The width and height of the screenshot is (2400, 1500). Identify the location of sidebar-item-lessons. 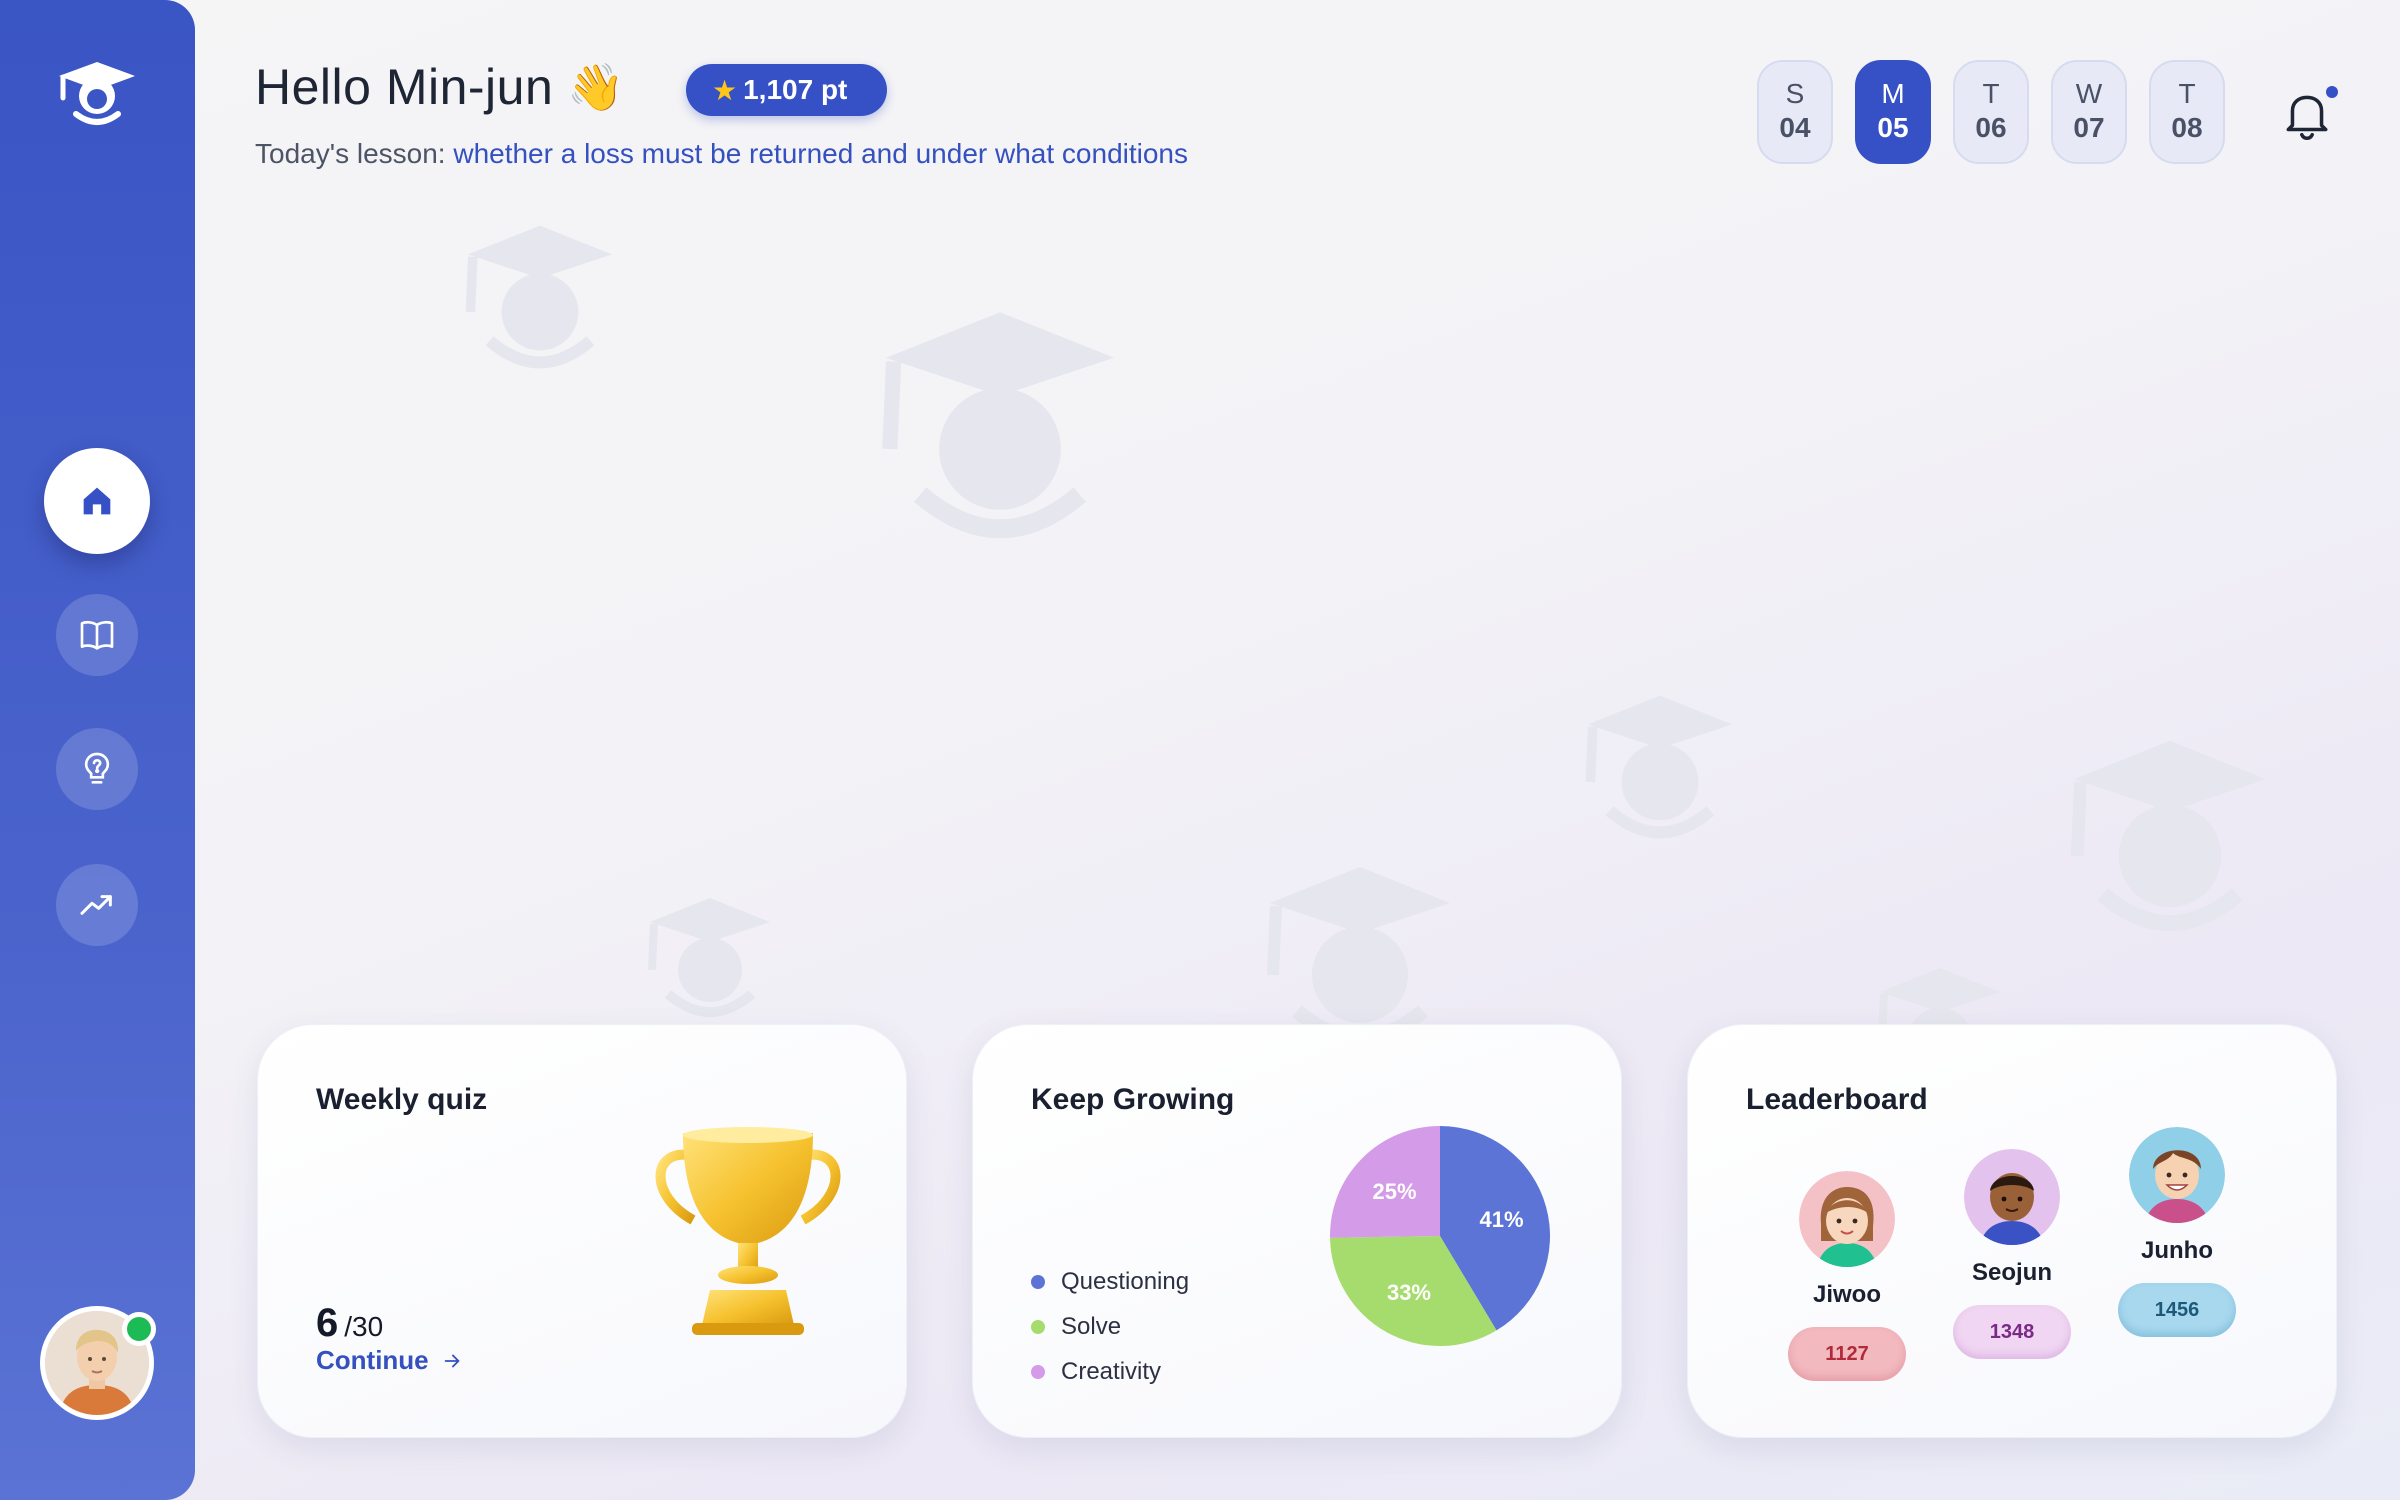
(97, 635).